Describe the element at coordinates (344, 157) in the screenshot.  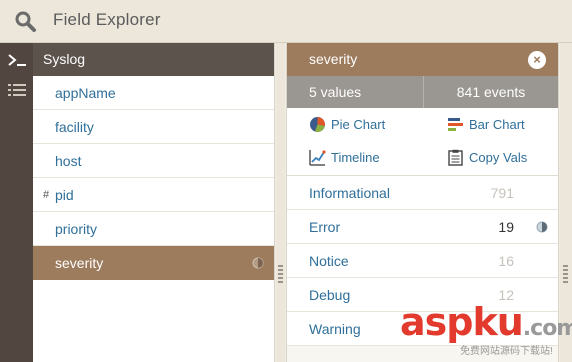
I see `timeline-button: Timeline` at that location.